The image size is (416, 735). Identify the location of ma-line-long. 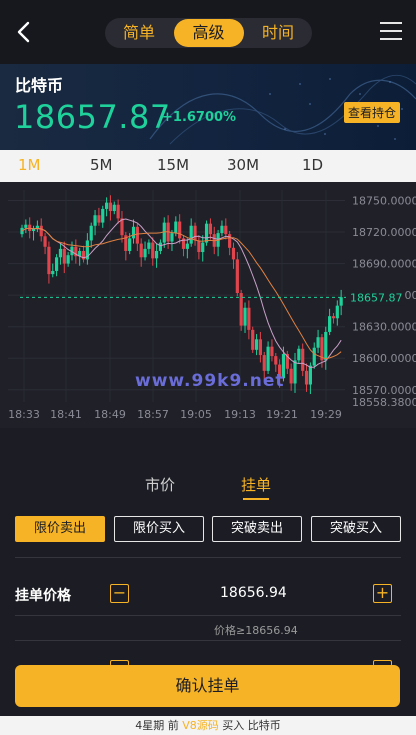
(181, 293).